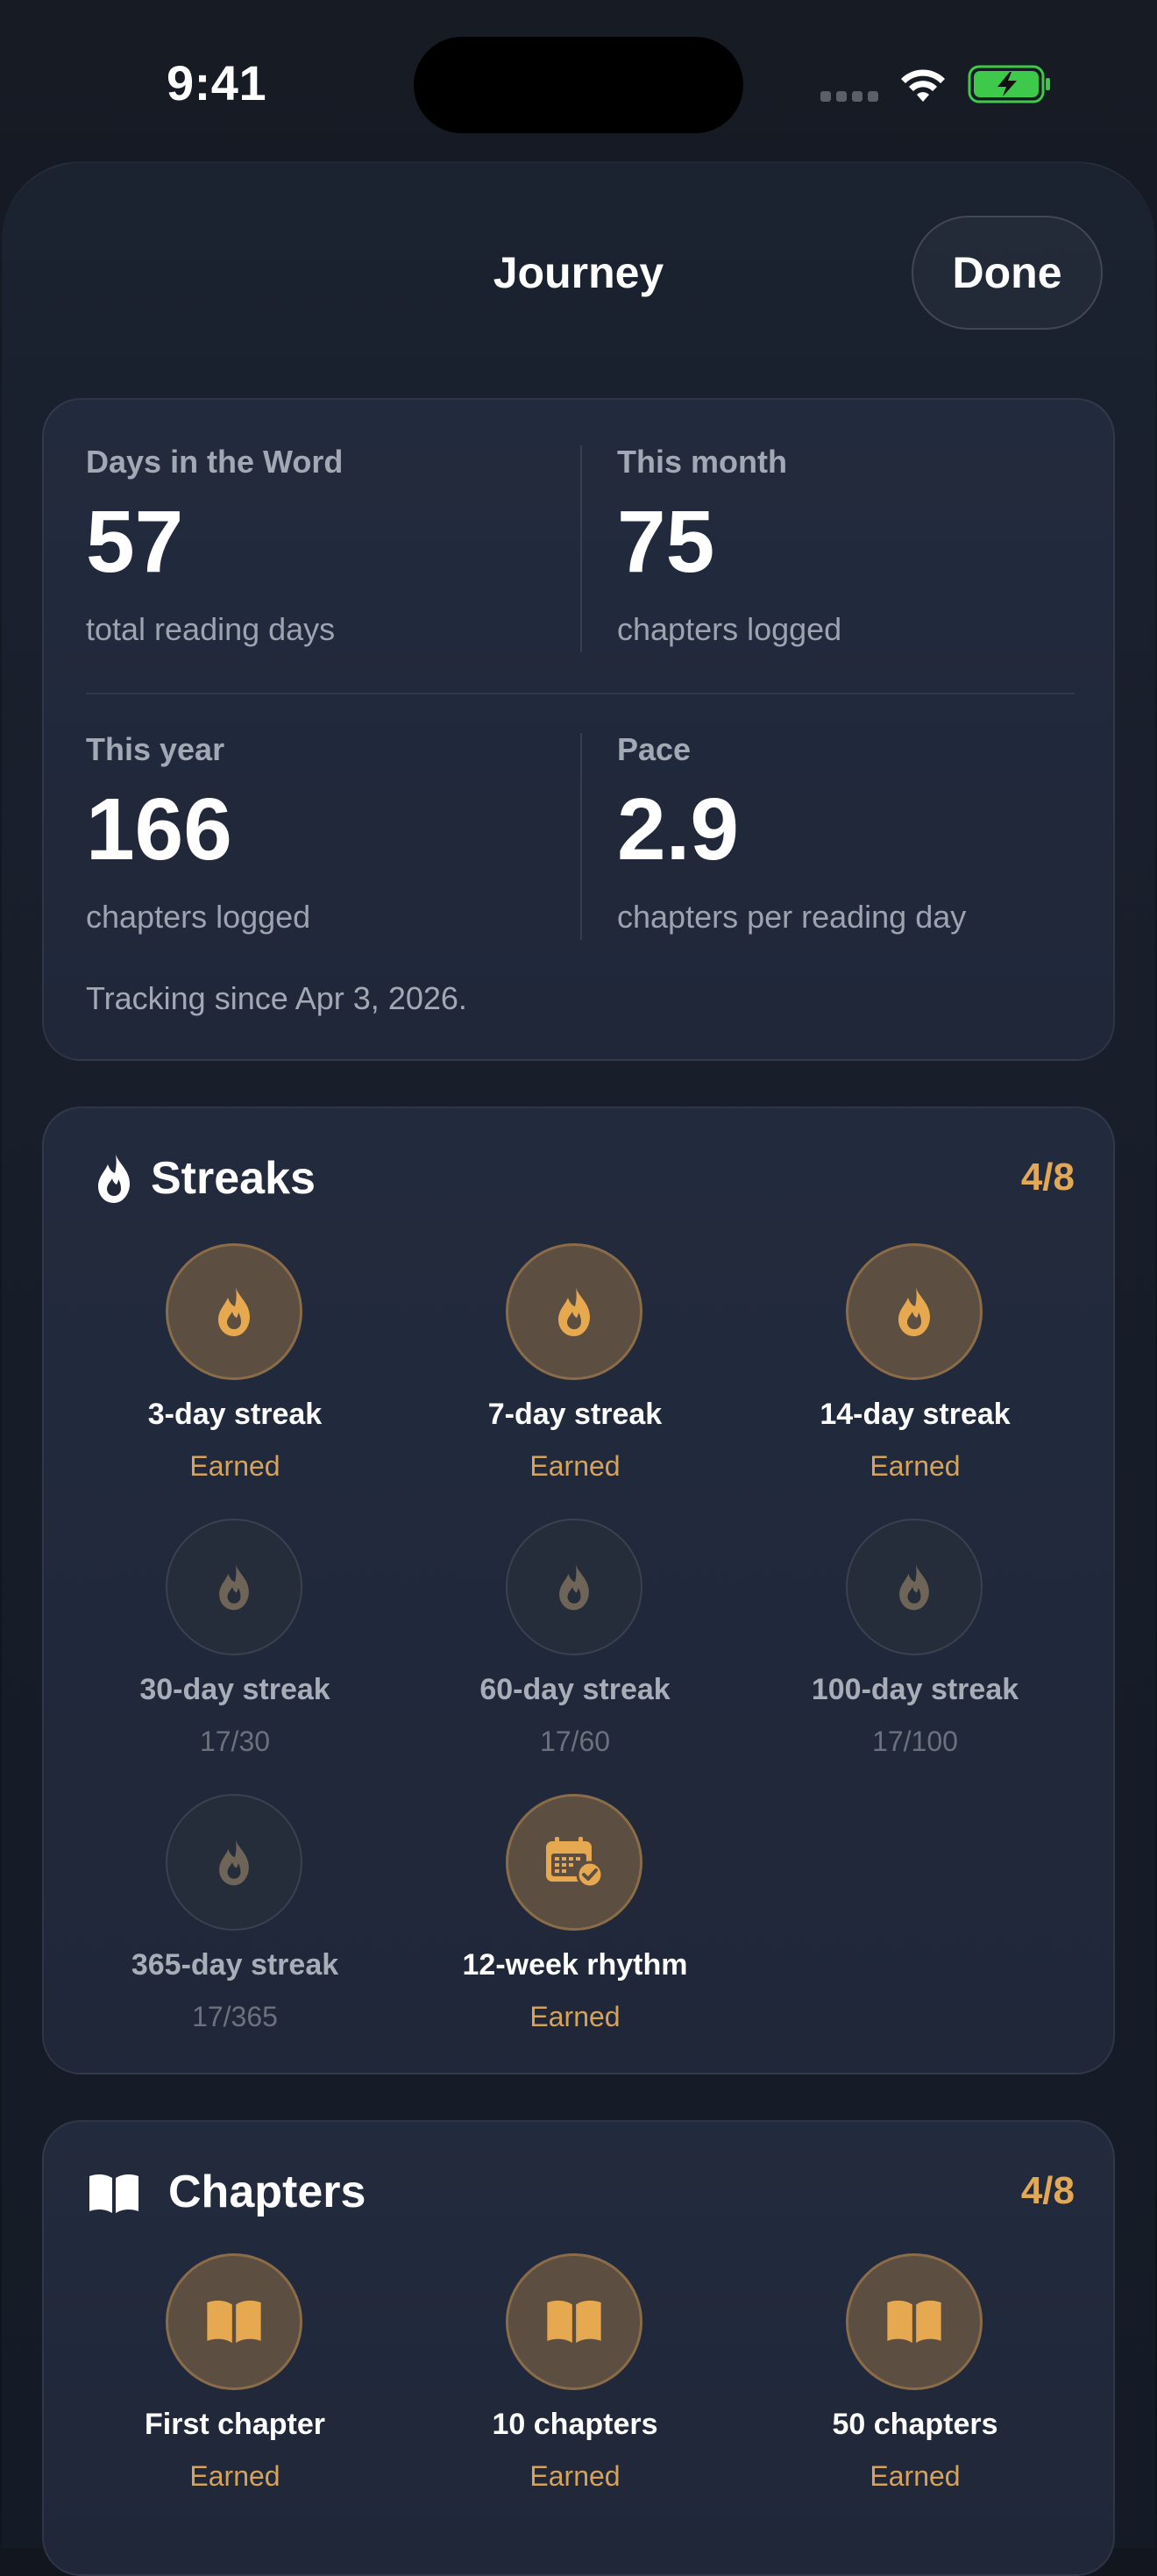 Image resolution: width=1157 pixels, height=2576 pixels. I want to click on badge-14-day-streak: 14-day streak Earned, so click(915, 1374).